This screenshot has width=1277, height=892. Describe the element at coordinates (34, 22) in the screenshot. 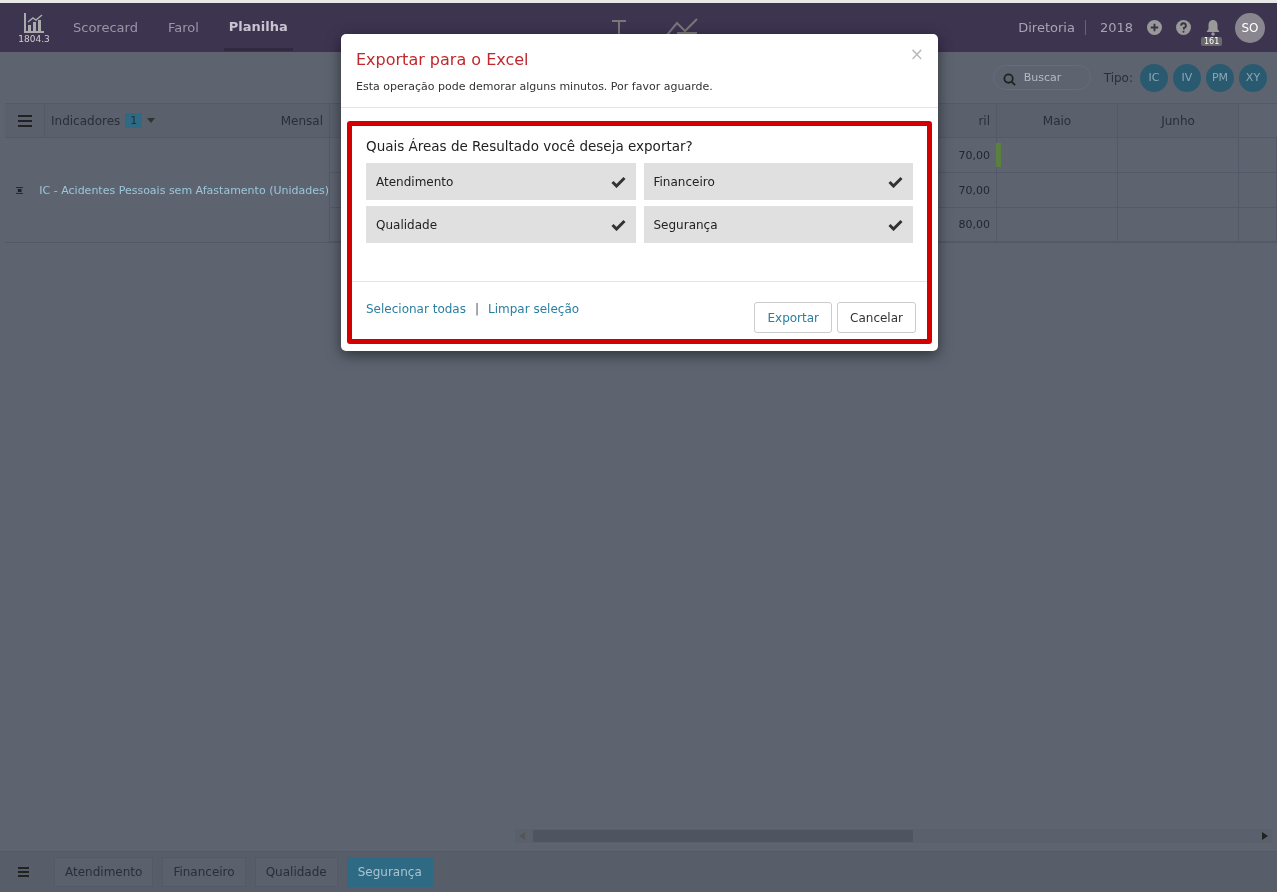

I see `chart-icon` at that location.